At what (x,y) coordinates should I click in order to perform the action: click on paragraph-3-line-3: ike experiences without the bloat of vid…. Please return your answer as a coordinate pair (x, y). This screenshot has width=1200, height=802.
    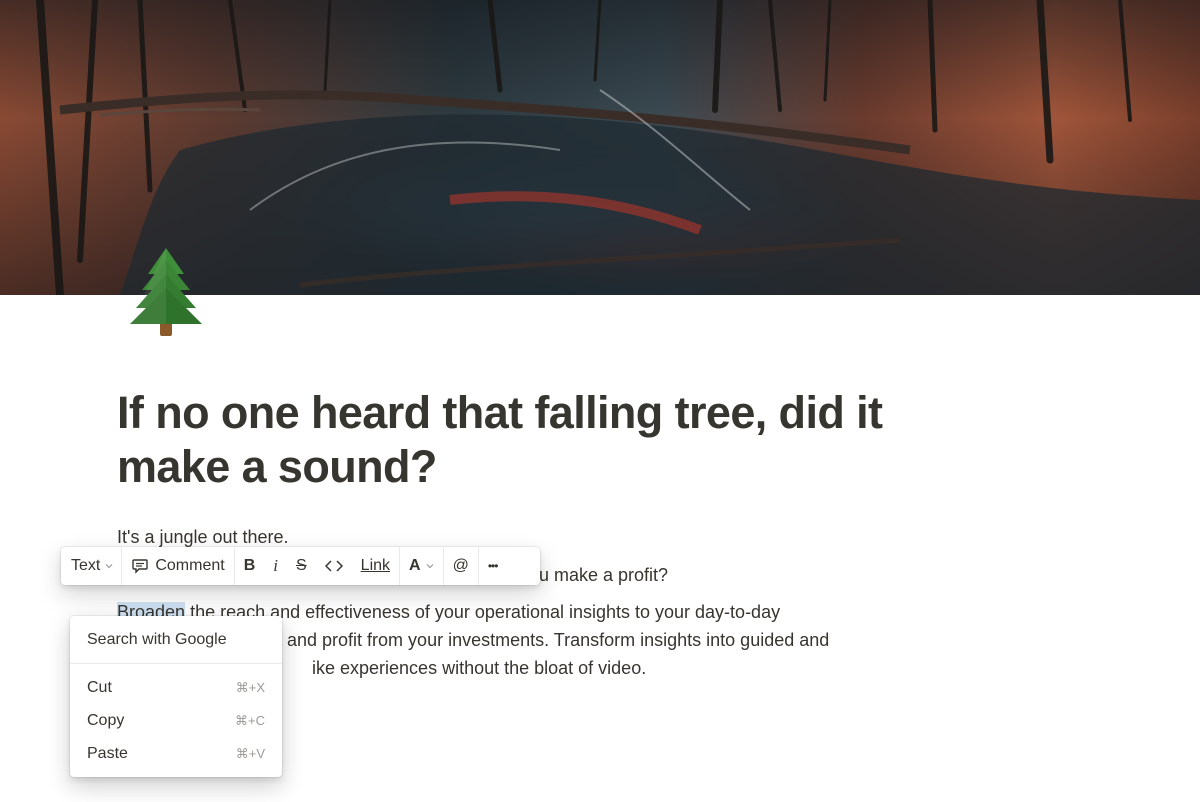
    Looking at the image, I should click on (479, 668).